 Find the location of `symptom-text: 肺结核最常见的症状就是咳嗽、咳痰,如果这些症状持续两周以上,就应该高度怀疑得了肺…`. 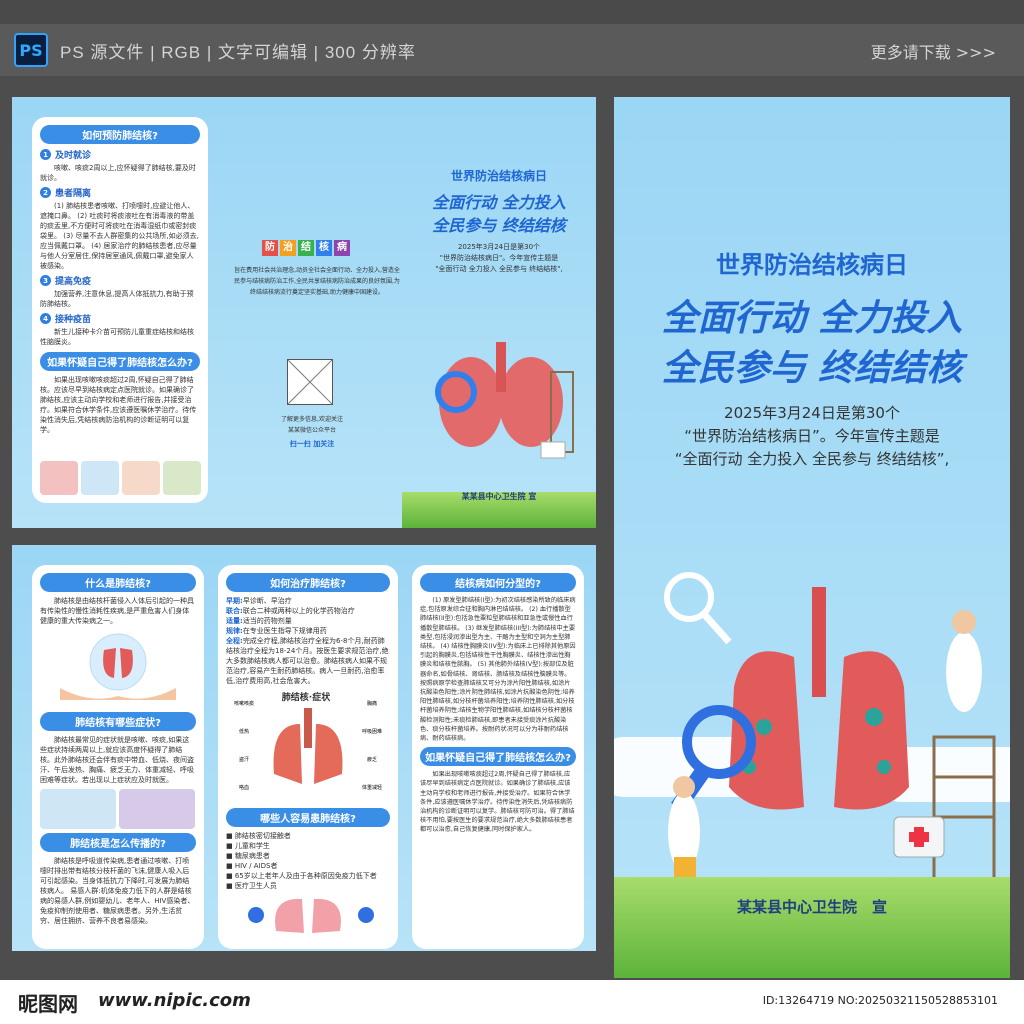

symptom-text: 肺结核最常见的症状就是咳嗽、咳痰,如果这些症状持续两周以上,就应该高度怀疑得了肺… is located at coordinates (117, 760).